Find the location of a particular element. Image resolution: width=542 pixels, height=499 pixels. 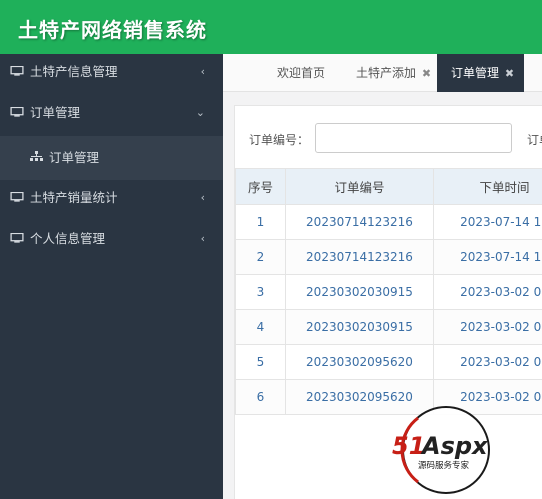

app-title: 土特产网络销售系统 is located at coordinates (112, 30).